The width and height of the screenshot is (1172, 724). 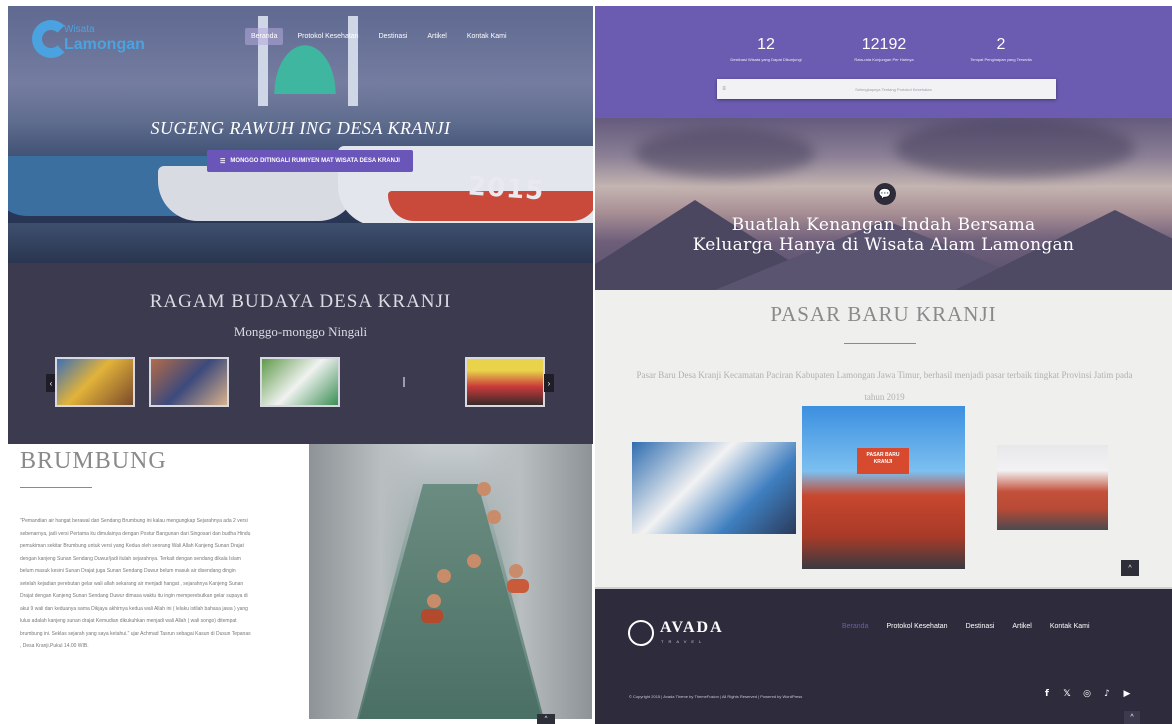 I want to click on stat-label: Tempat Penginapan yang Tersedia, so click(x=1001, y=59).